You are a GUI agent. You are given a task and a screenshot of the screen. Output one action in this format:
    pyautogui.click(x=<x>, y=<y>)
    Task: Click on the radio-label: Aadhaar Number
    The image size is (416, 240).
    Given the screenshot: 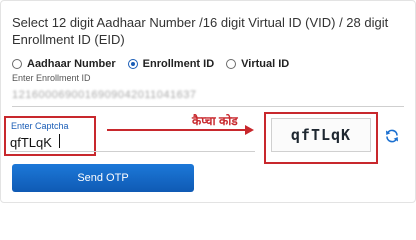 What is the action you would take?
    pyautogui.click(x=71, y=64)
    